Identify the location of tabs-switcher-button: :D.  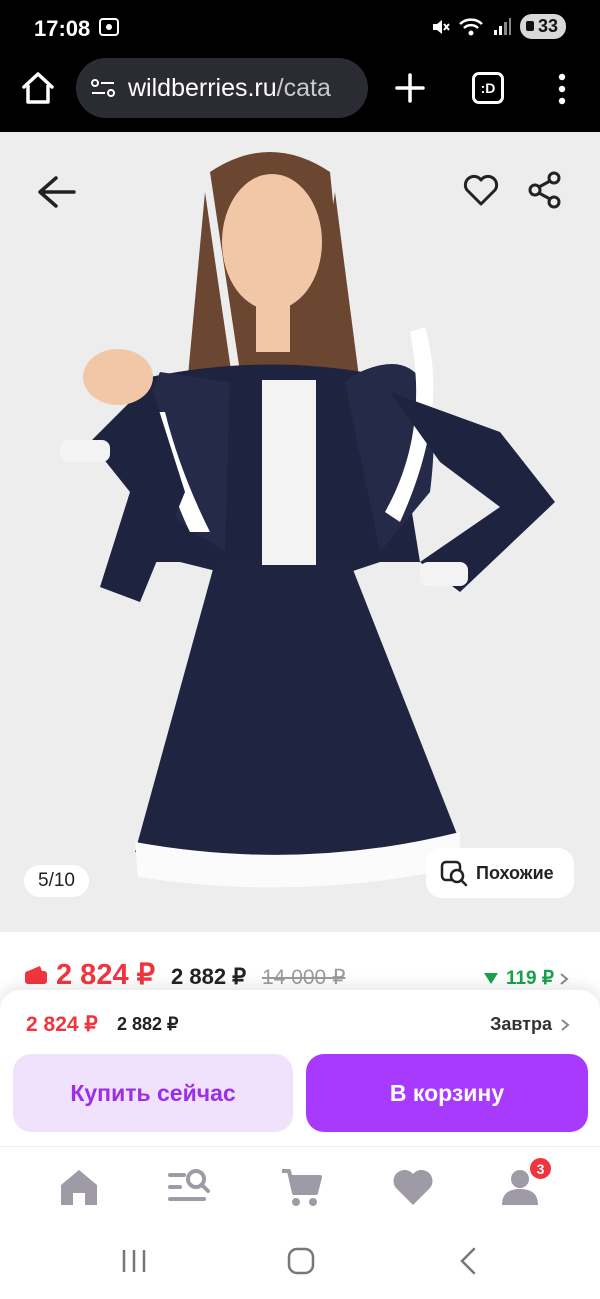
(488, 88).